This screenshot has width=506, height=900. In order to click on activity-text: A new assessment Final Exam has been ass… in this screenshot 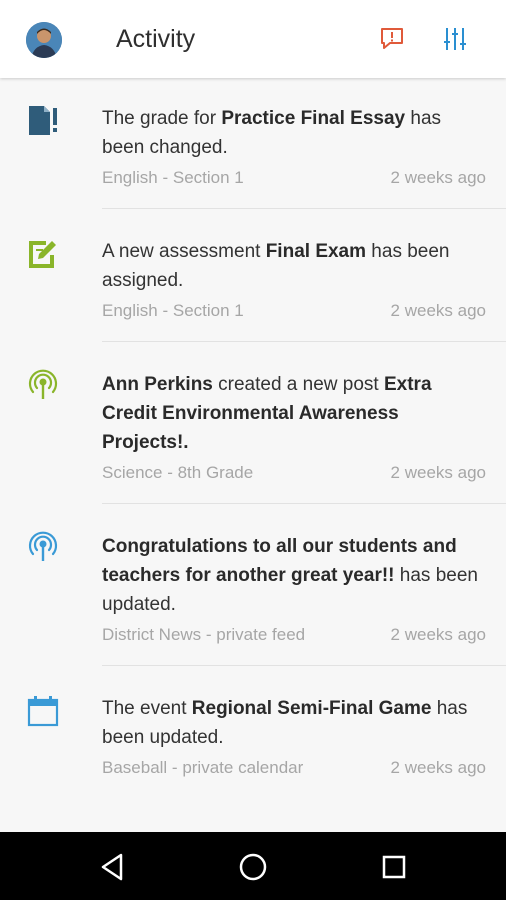, I will do `click(276, 266)`.